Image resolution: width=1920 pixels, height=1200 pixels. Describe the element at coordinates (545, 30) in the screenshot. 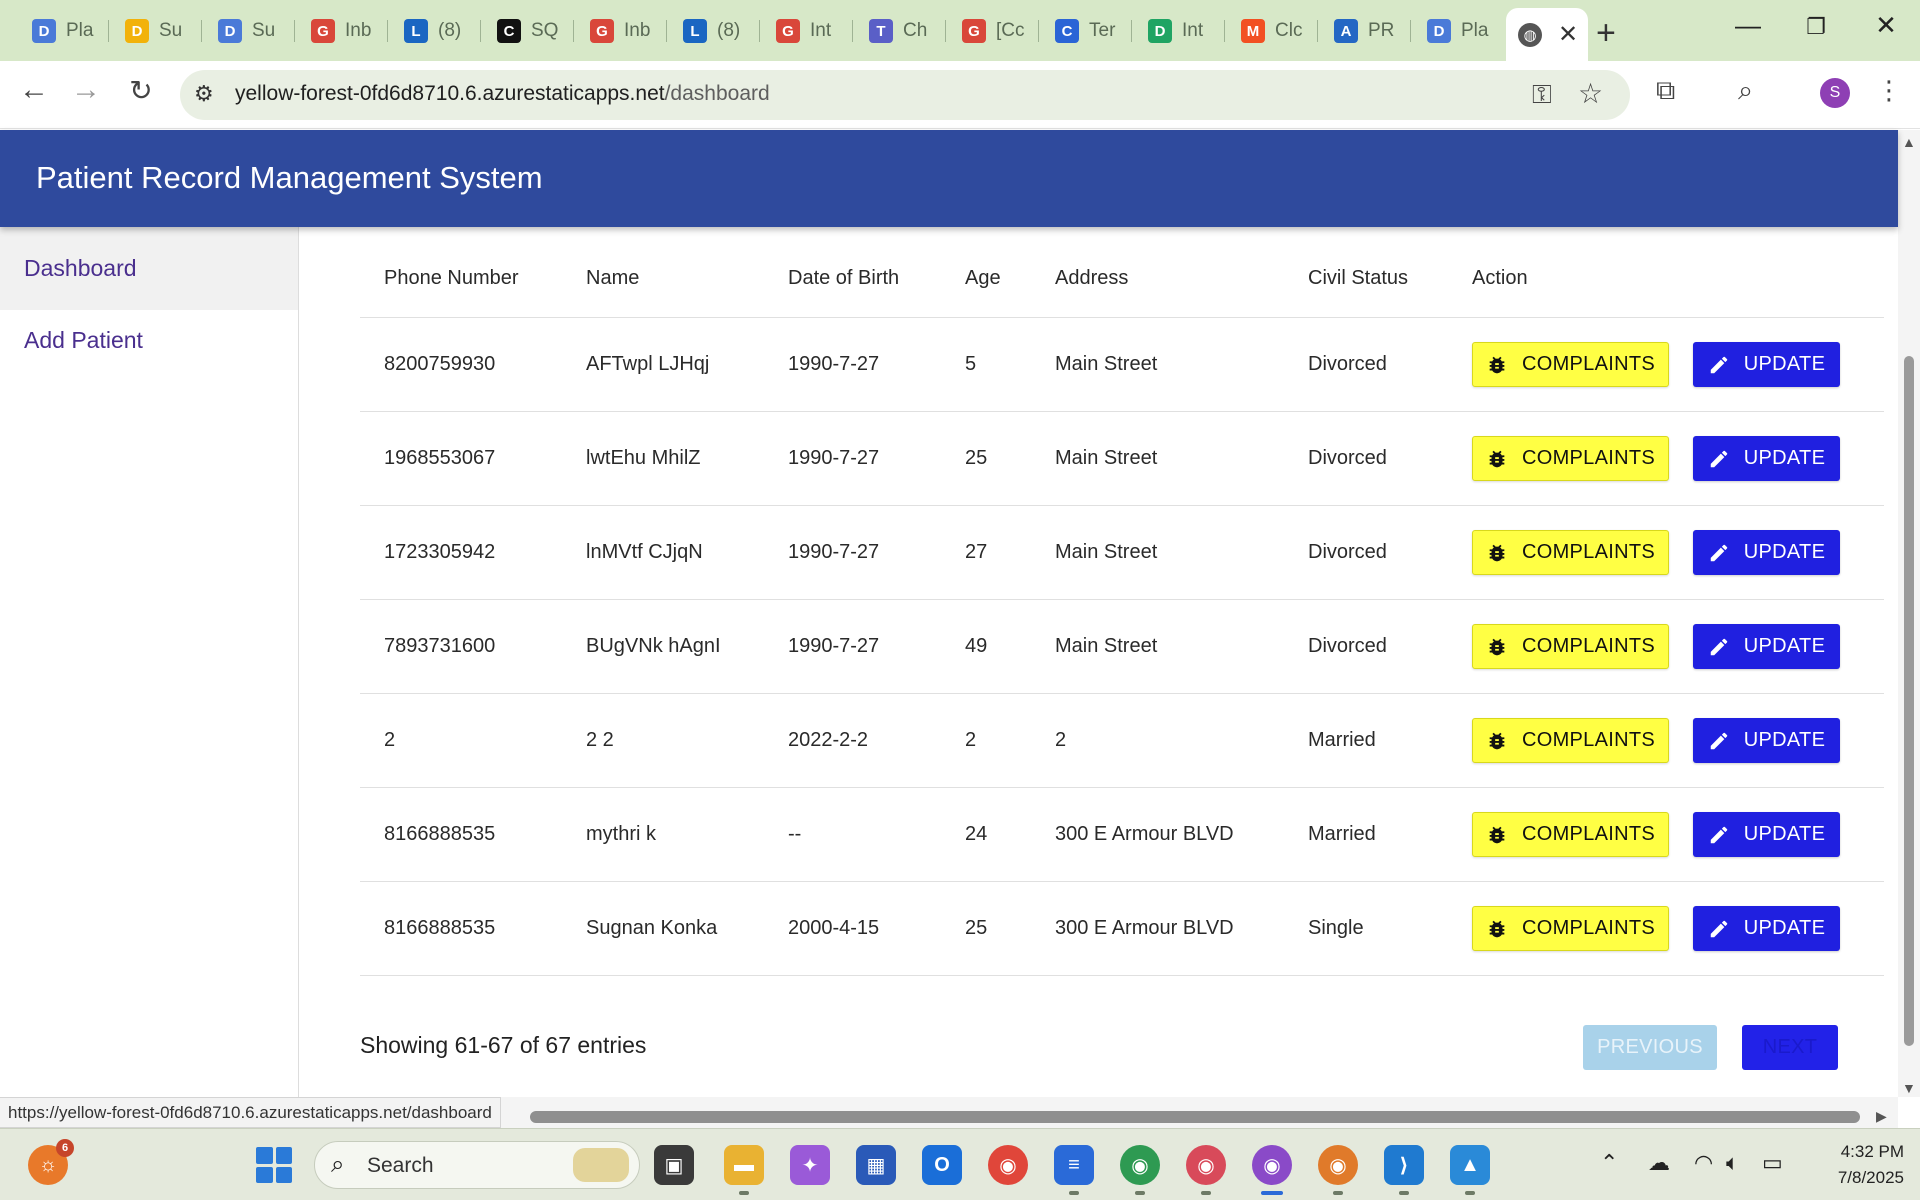

I see `browser-tab-title: SQ` at that location.